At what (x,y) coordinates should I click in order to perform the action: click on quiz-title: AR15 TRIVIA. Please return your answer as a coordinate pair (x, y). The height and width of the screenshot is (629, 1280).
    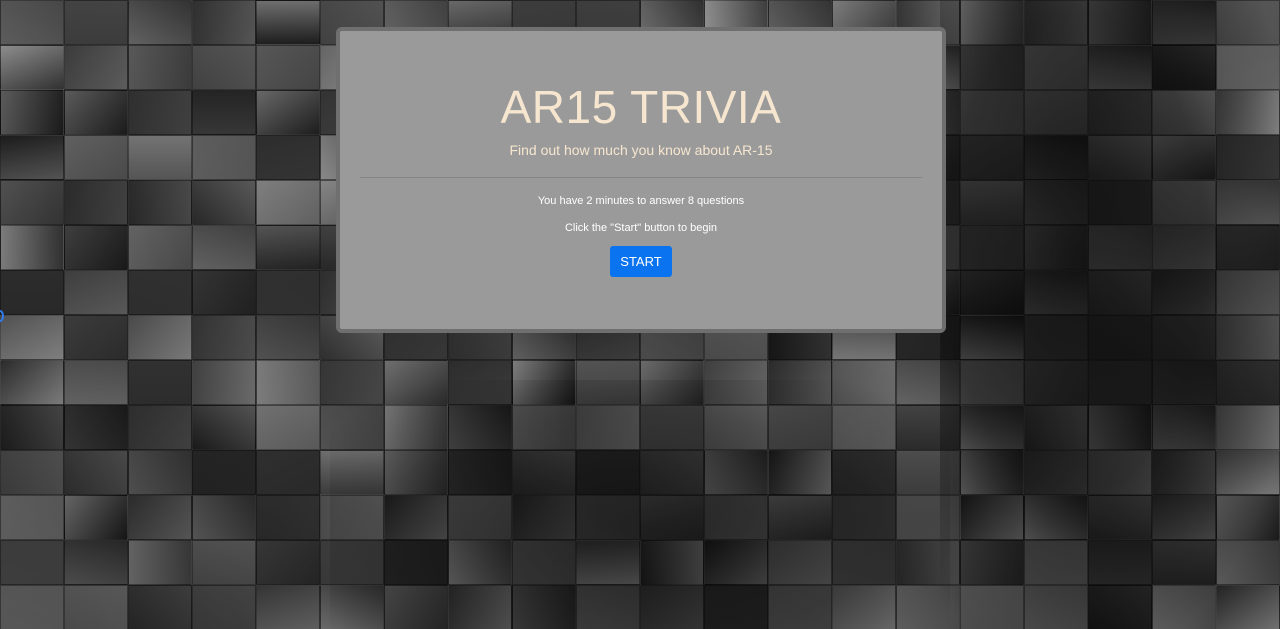
    Looking at the image, I should click on (641, 107).